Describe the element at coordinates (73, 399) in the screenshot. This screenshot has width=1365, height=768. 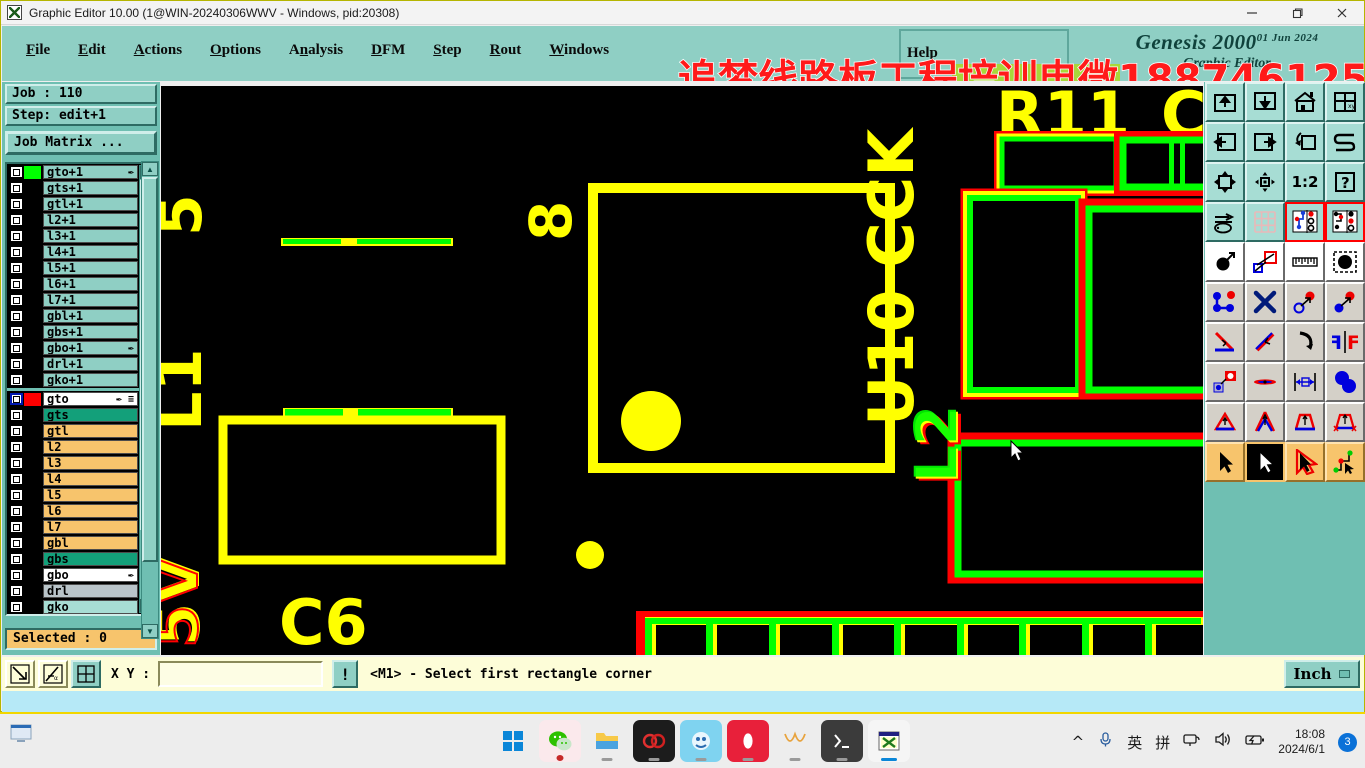
I see `layer-row: gto ✒ ≡` at that location.